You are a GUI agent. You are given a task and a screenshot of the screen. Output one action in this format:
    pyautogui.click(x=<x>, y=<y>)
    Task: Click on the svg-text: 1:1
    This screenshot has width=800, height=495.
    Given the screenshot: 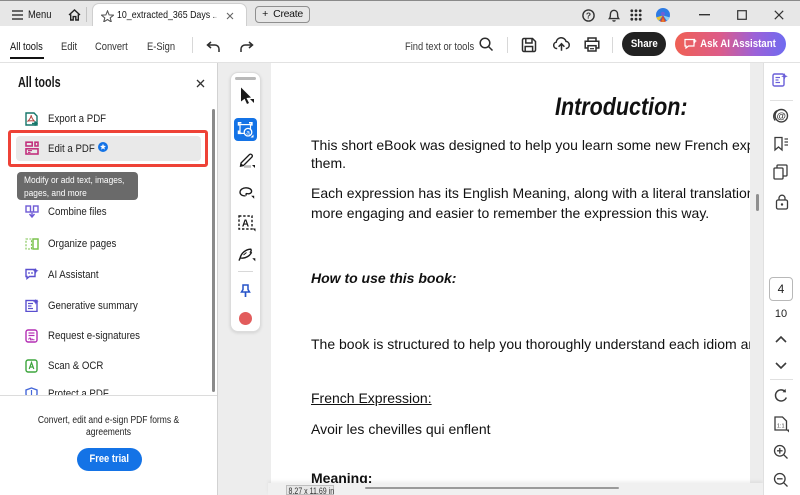 What is the action you would take?
    pyautogui.click(x=781, y=427)
    